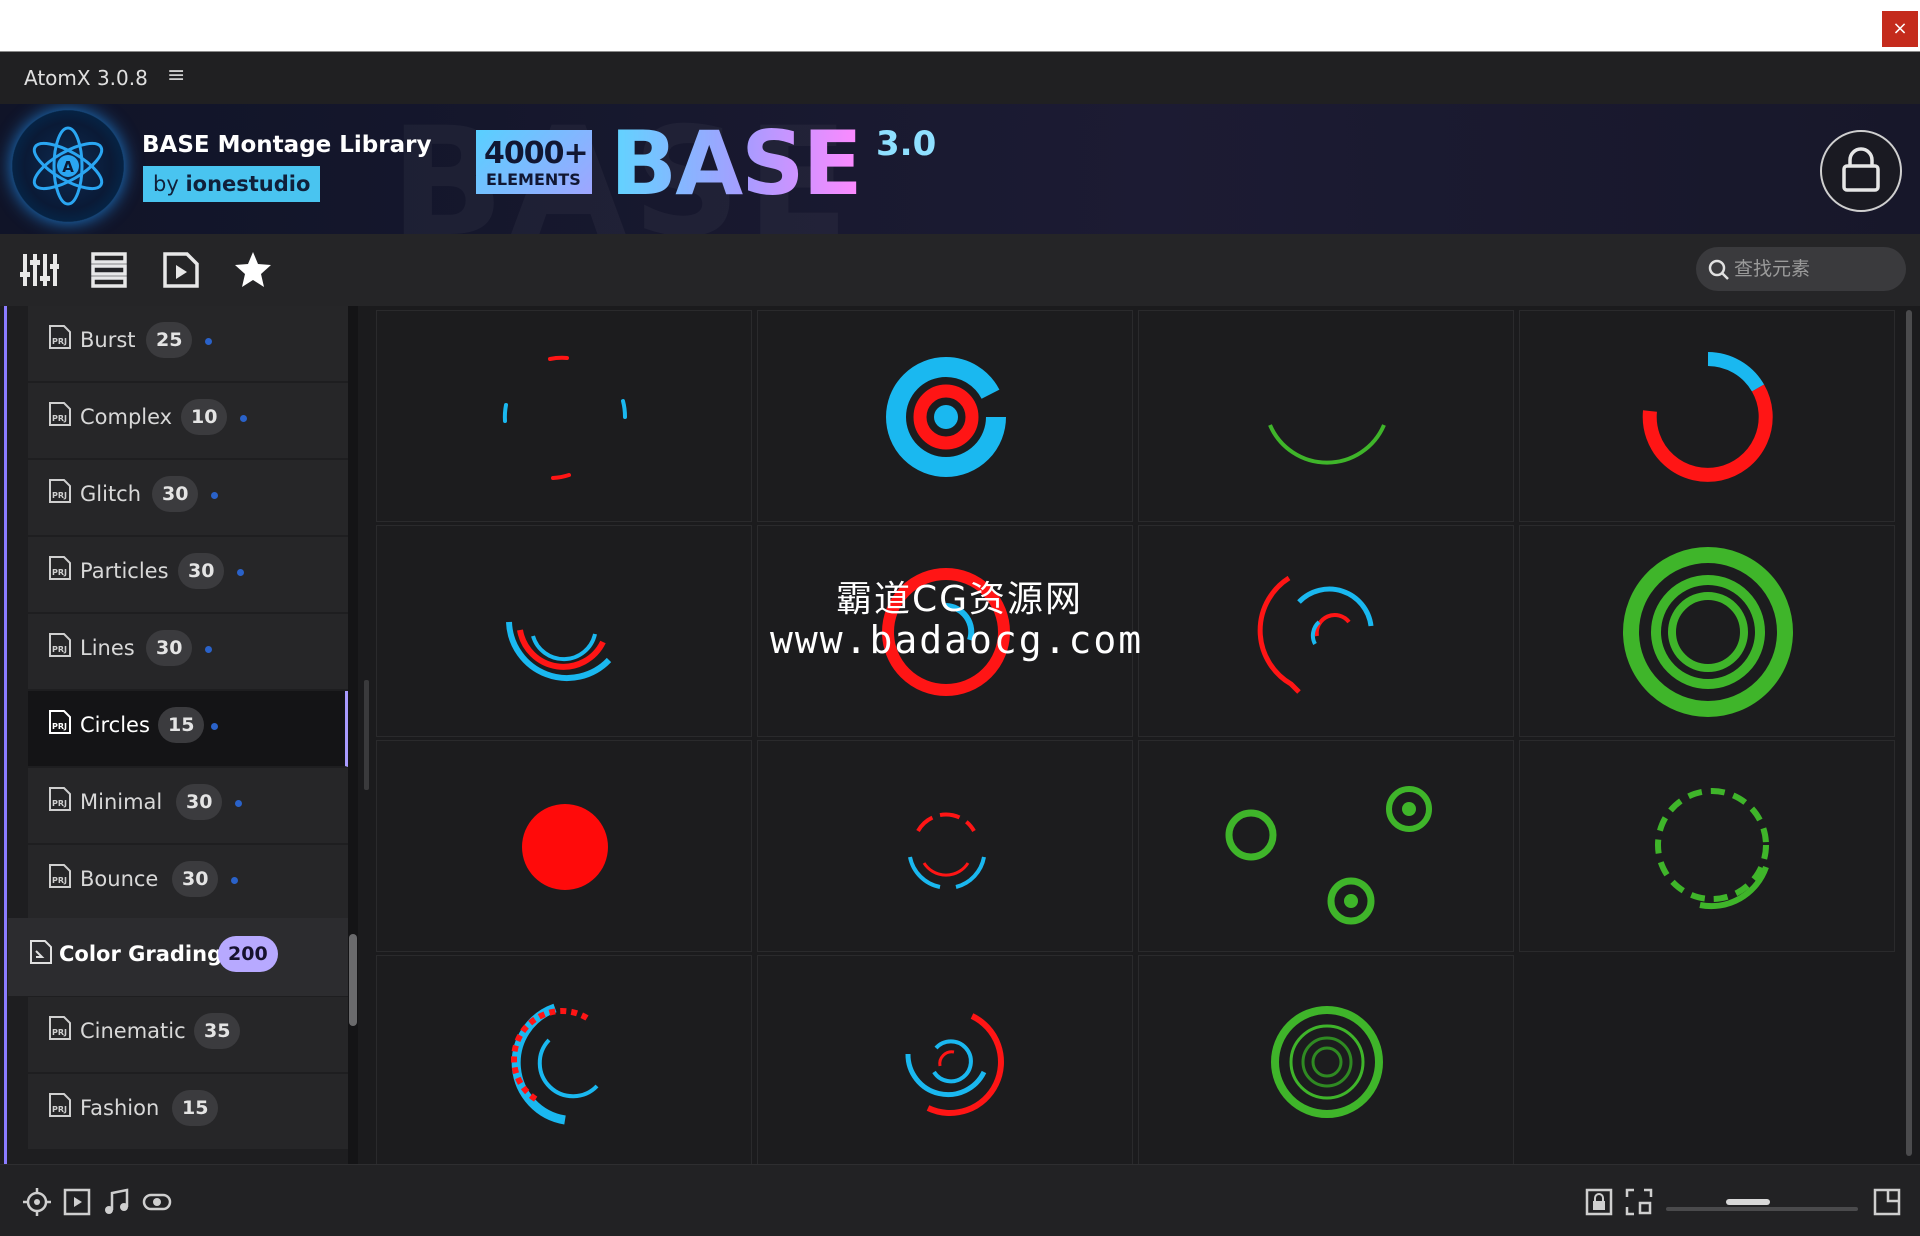 This screenshot has width=1920, height=1236. Describe the element at coordinates (1762, 1209) in the screenshot. I see `zoom-slider` at that location.